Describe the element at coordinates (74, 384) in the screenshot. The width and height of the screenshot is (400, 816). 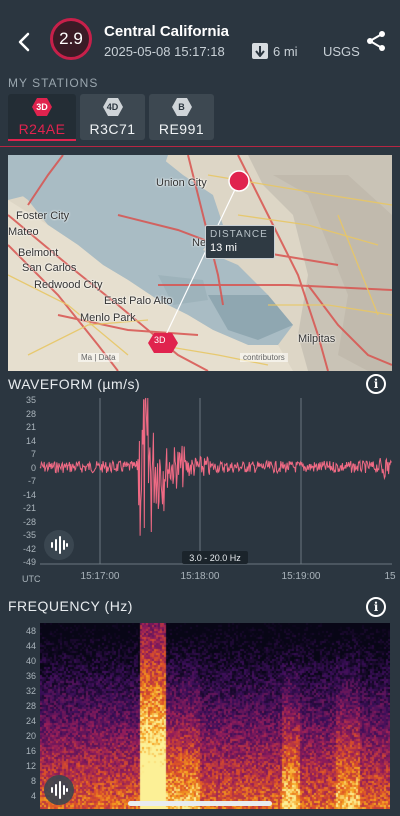
I see `waveform-title: WAVEFORM (µm/s)` at that location.